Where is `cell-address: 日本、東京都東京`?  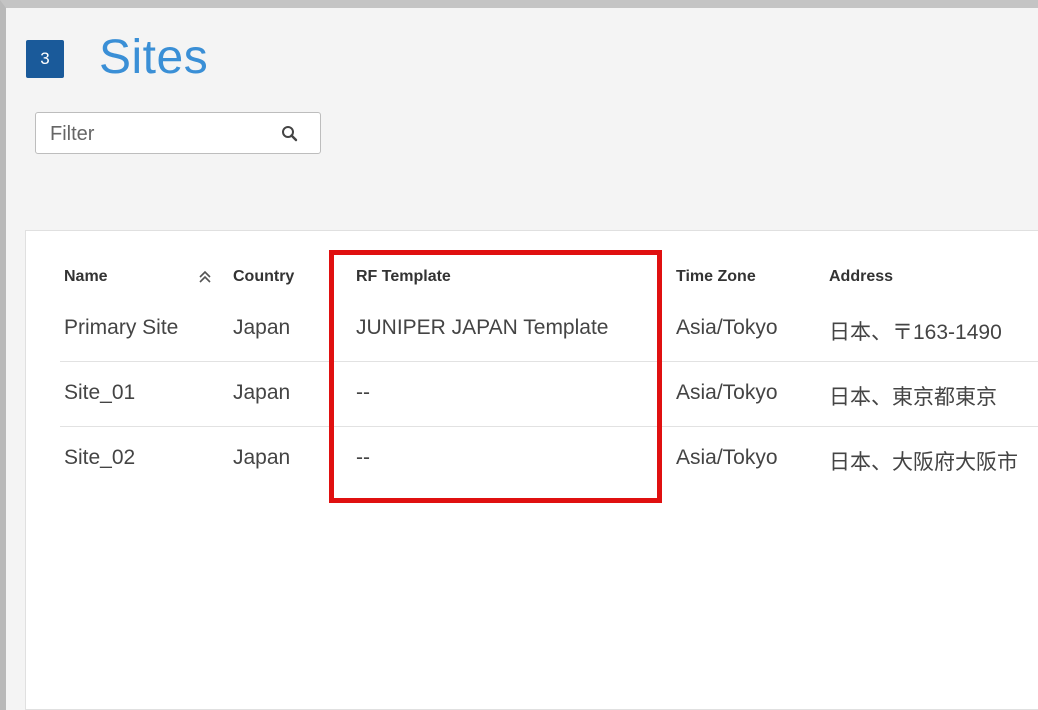
cell-address: 日本、東京都東京 is located at coordinates (913, 397).